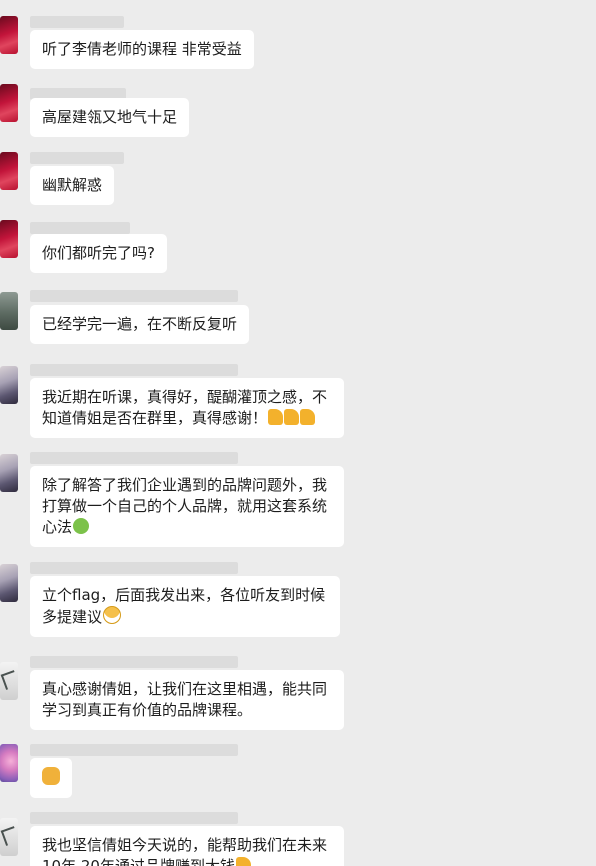 The width and height of the screenshot is (596, 866). What do you see at coordinates (57, 527) in the screenshot?
I see `message-text: 心法` at bounding box center [57, 527].